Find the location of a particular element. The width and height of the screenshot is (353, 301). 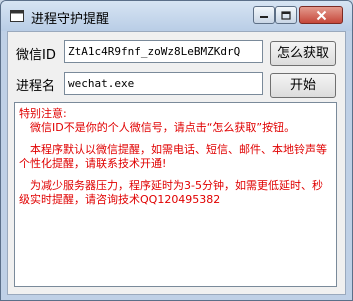

minimize-button is located at coordinates (264, 15).